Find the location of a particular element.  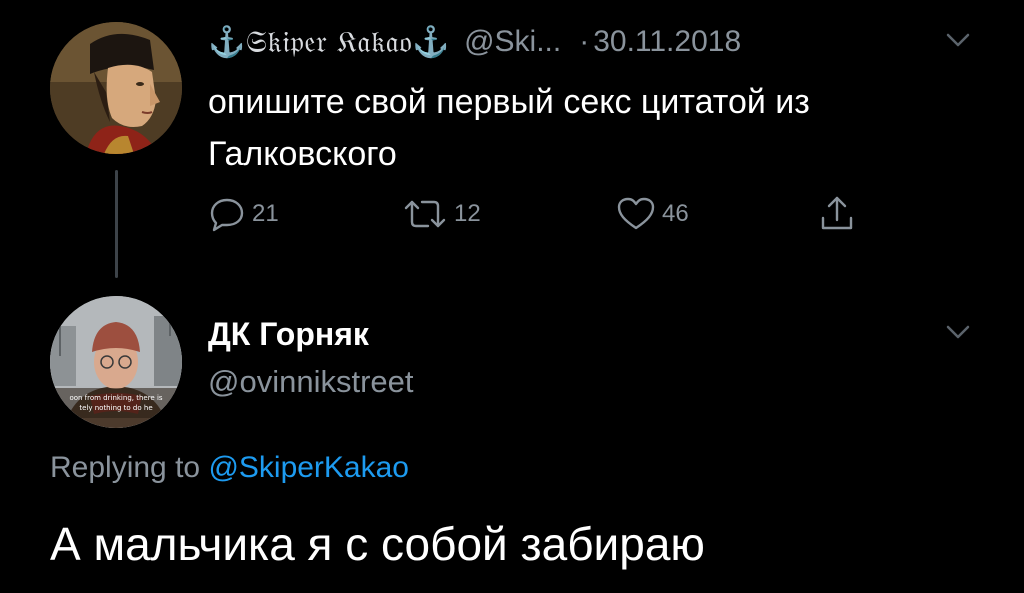

thread-connector-line is located at coordinates (116, 224).